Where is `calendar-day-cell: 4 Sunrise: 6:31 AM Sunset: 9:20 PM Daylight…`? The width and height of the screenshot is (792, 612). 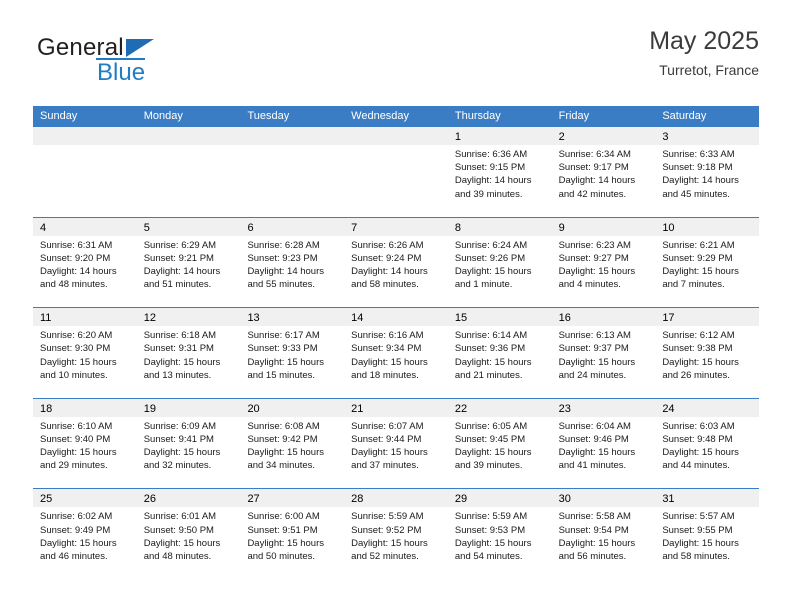
calendar-day-cell: 4 Sunrise: 6:31 AM Sunset: 9:20 PM Daylight… is located at coordinates (85, 262).